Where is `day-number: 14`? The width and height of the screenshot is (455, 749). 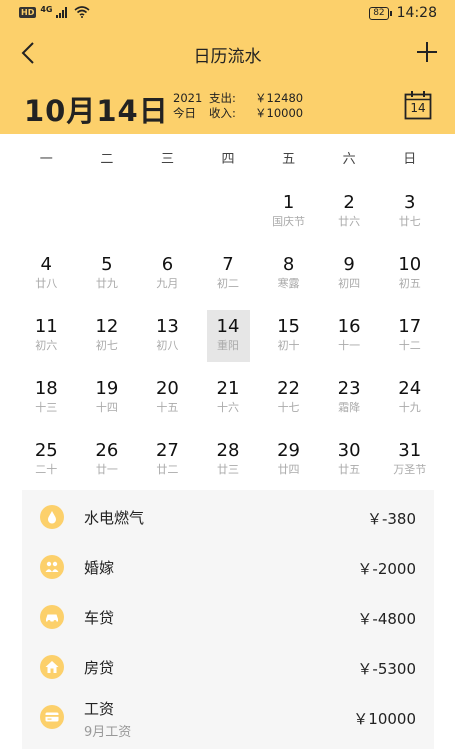
day-number: 14 is located at coordinates (228, 326).